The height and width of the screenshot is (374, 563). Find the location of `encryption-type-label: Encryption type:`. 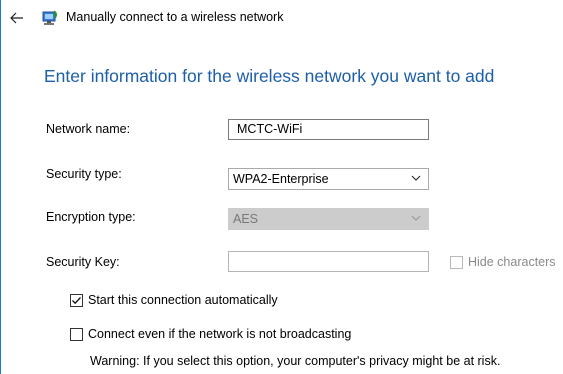

encryption-type-label: Encryption type: is located at coordinates (91, 217).